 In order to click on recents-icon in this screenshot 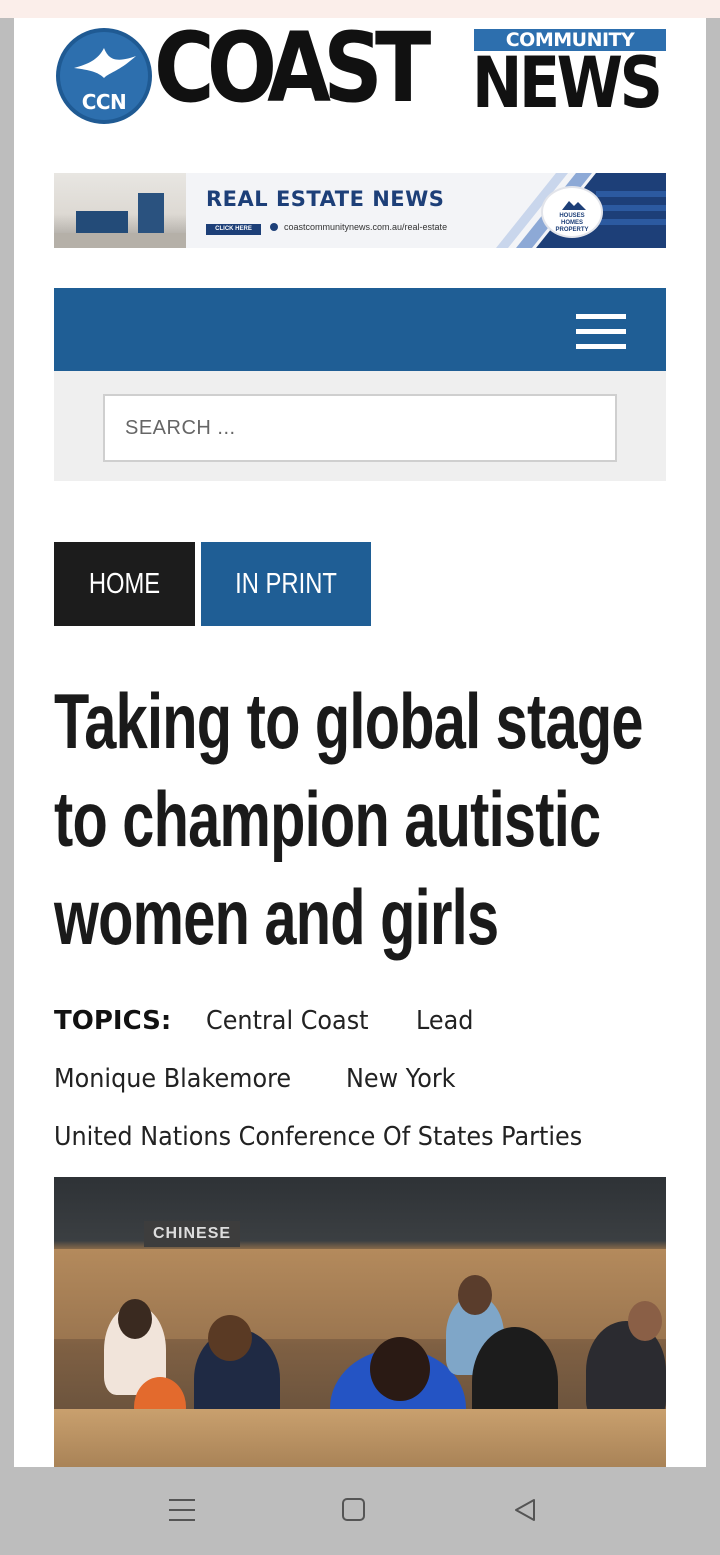, I will do `click(182, 1510)`.